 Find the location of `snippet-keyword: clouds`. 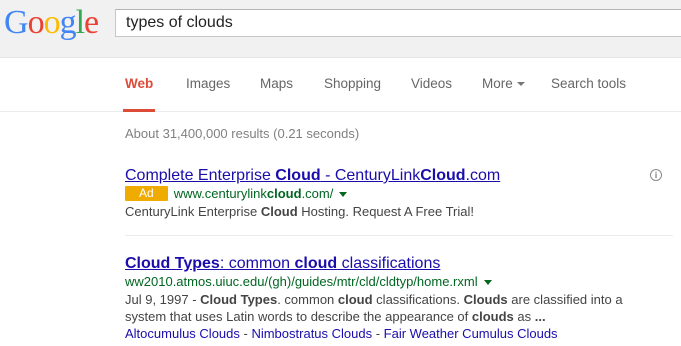

snippet-keyword: clouds is located at coordinates (492, 316).